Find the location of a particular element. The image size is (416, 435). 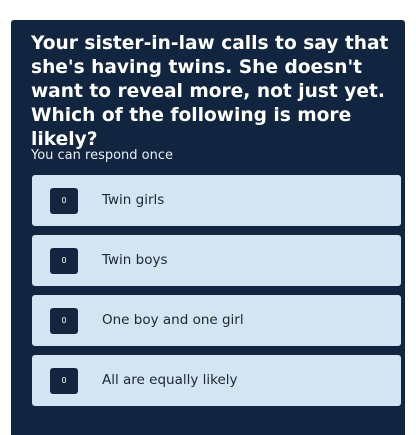

poll-option-equally-likely: 0 All are equally likely is located at coordinates (216, 380).